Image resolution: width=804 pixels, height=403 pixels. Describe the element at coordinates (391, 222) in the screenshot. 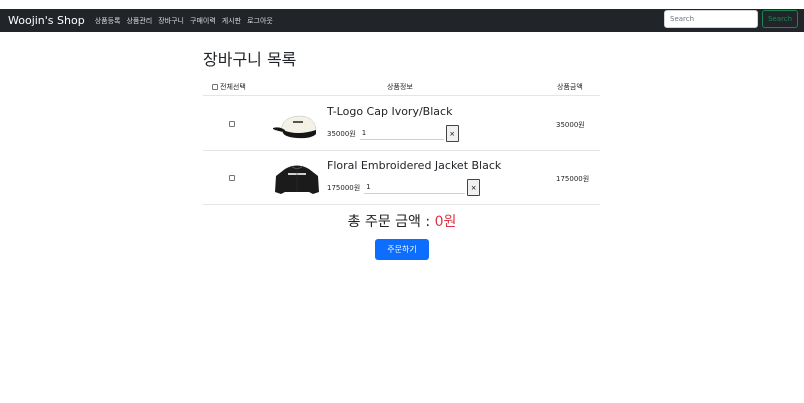

I see `order-total-label: 총 주문 금액 :` at that location.